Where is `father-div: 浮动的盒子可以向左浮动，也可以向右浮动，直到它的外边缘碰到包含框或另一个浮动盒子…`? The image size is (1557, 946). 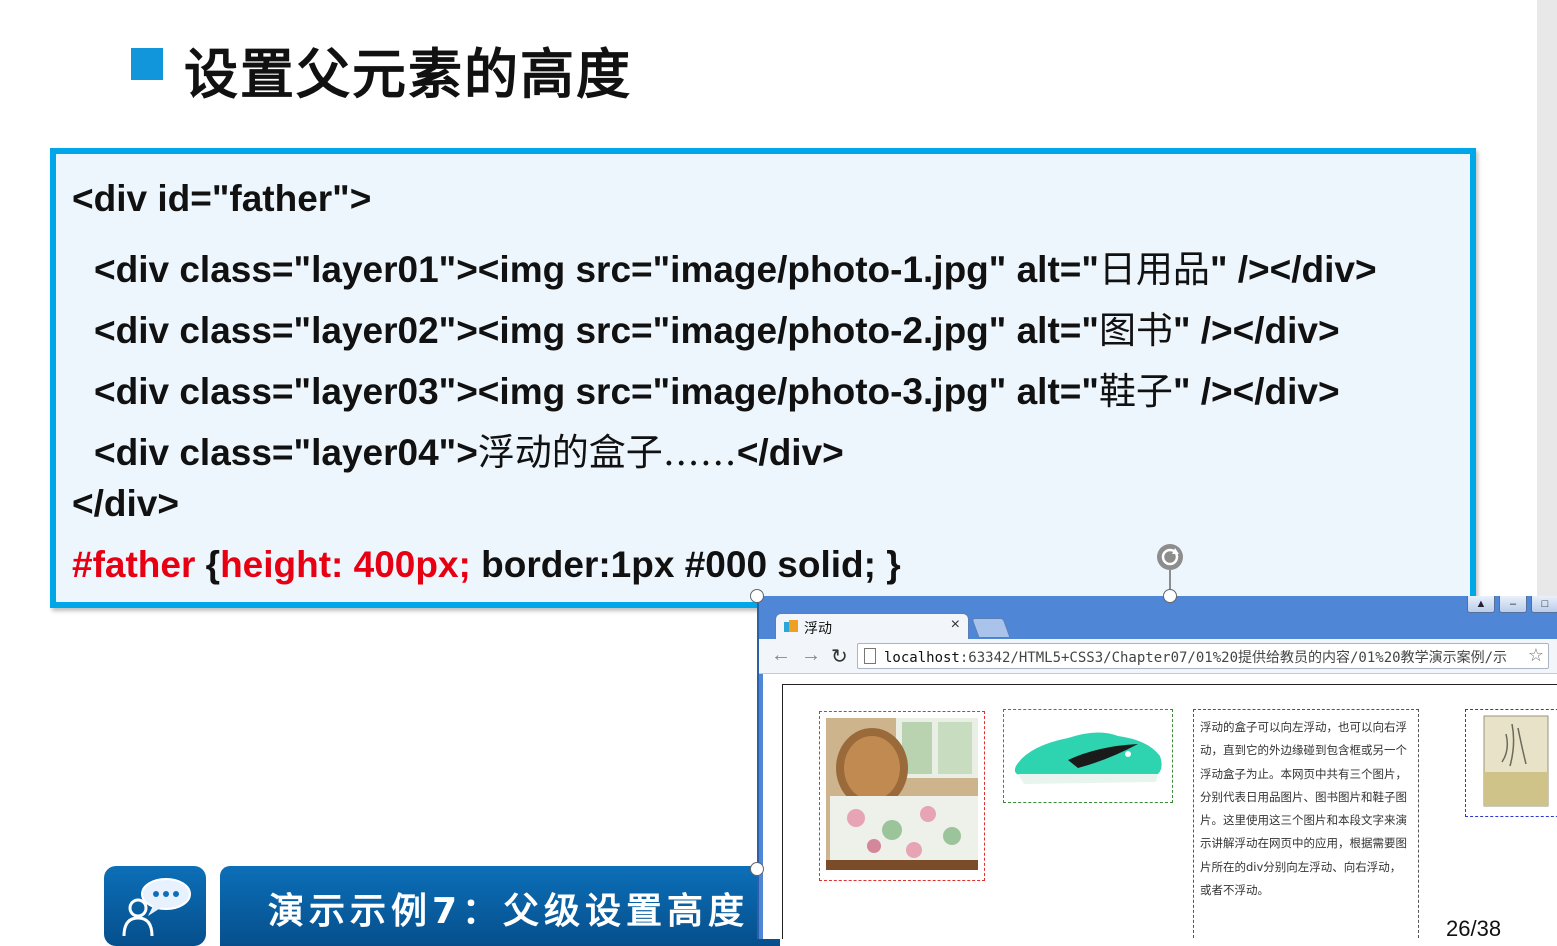
father-div: 浮动的盒子可以向左浮动，也可以向右浮动，直到它的外边缘碰到包含框或另一个浮动盒子… is located at coordinates (1169, 811).